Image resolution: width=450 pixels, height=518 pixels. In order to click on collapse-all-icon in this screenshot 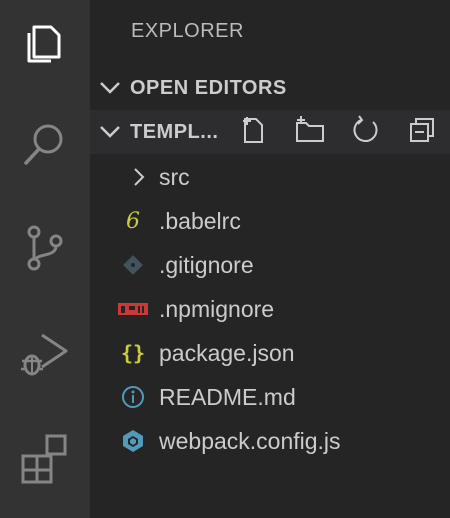, I will do `click(422, 132)`.